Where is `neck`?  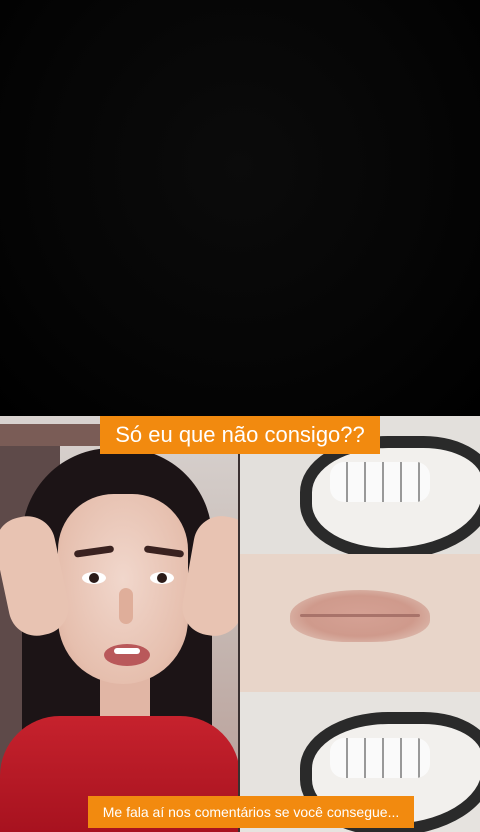
neck is located at coordinates (125, 698).